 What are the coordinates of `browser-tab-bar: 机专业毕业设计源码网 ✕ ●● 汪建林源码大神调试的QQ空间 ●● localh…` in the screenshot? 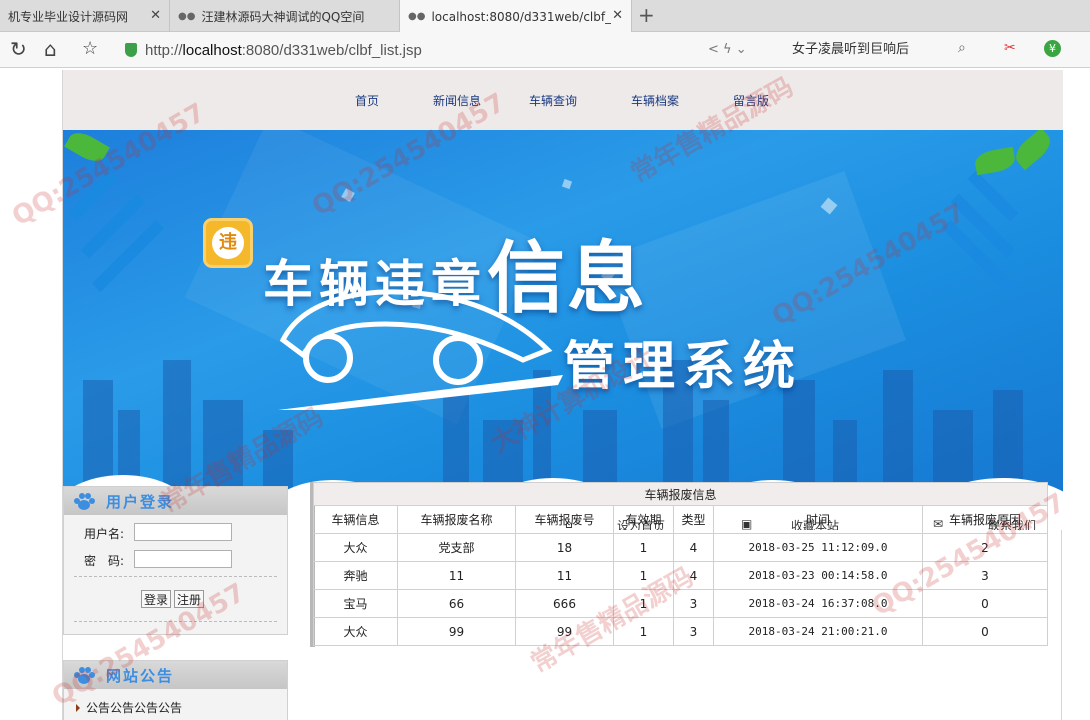 It's located at (545, 16).